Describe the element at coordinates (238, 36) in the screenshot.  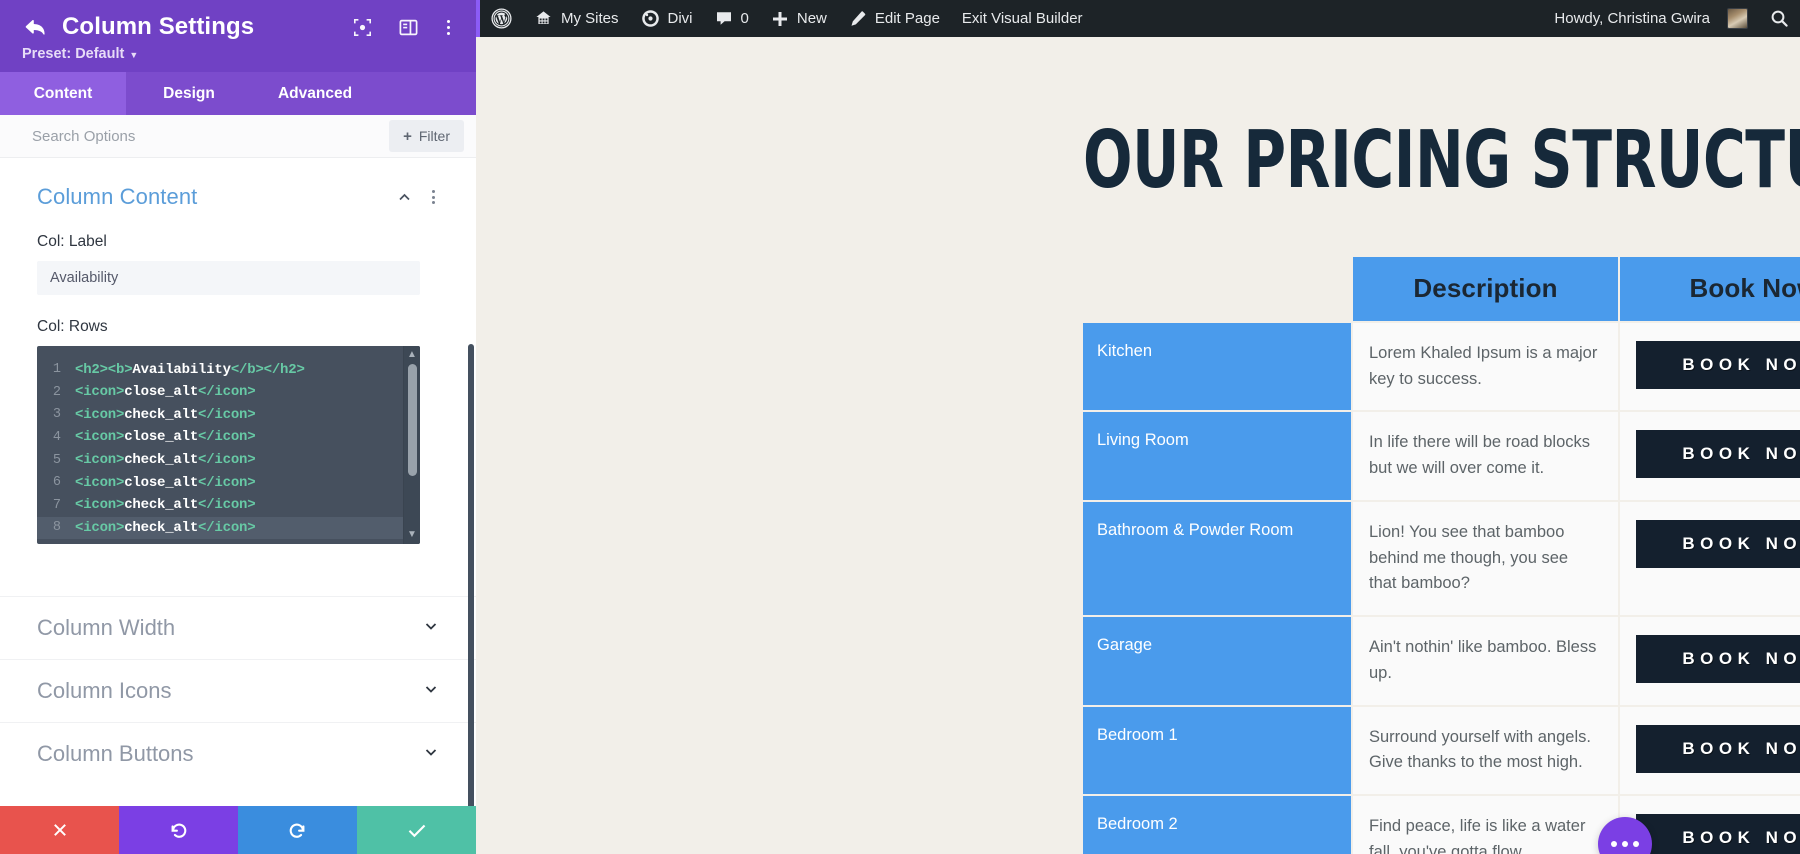
I see `panel-header: Column Settings Preset: Default ▼` at that location.